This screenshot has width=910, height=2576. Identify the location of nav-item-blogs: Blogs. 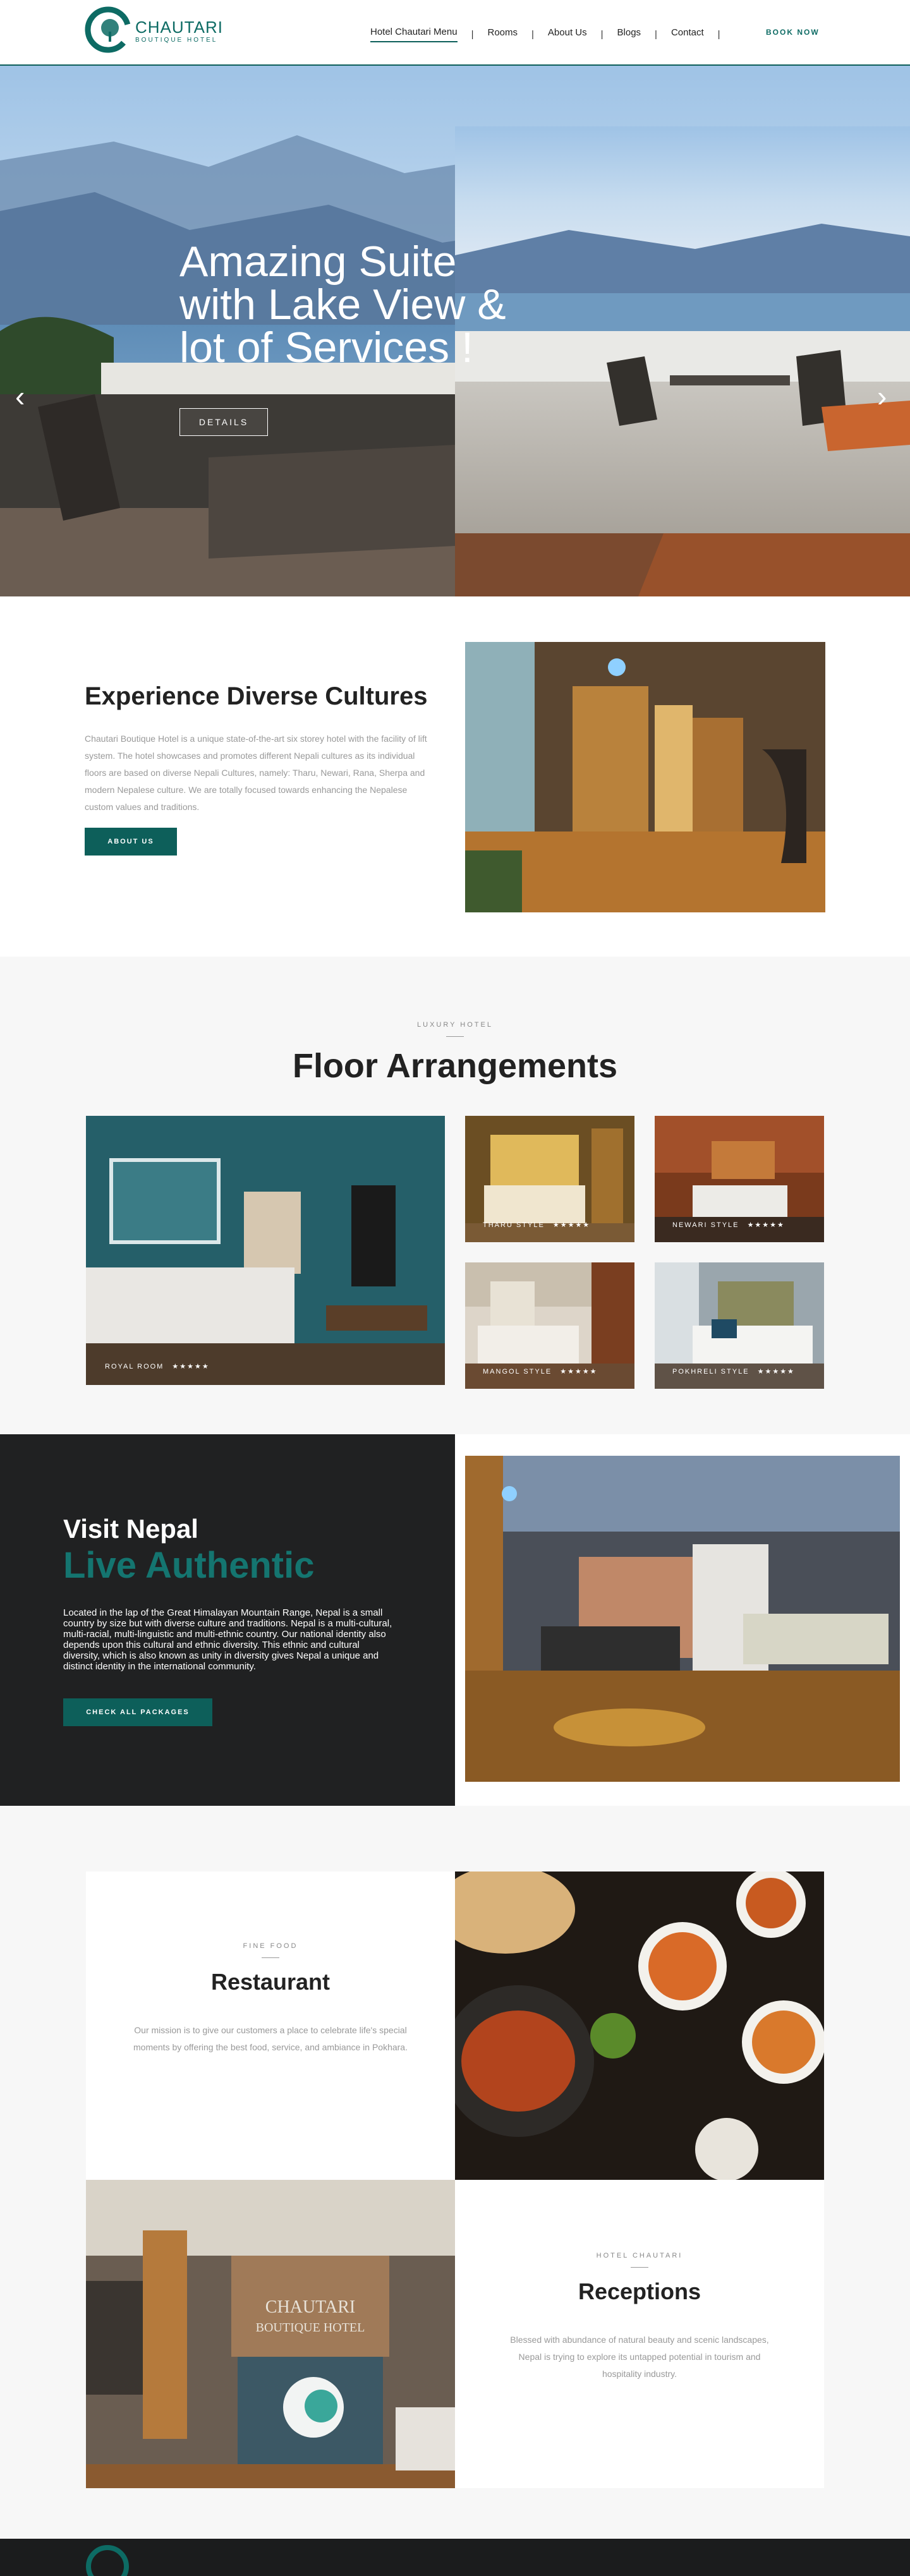
(629, 34).